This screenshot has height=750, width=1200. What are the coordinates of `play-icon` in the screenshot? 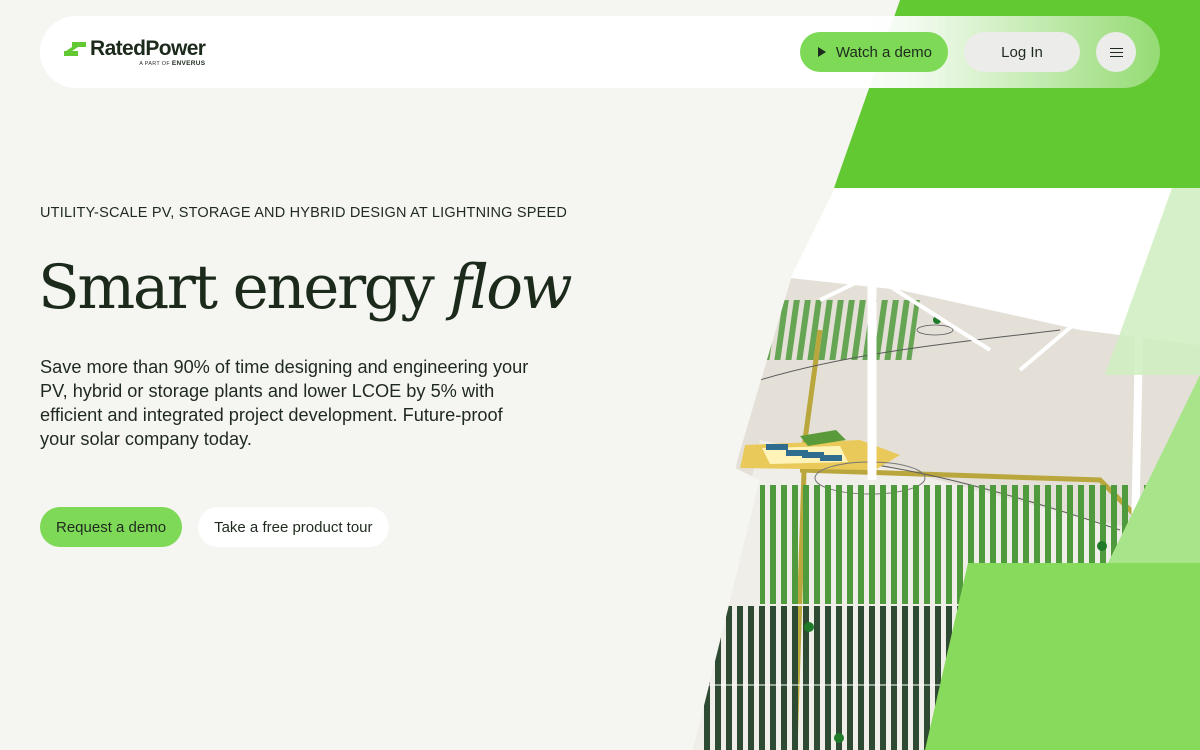 It's located at (821, 52).